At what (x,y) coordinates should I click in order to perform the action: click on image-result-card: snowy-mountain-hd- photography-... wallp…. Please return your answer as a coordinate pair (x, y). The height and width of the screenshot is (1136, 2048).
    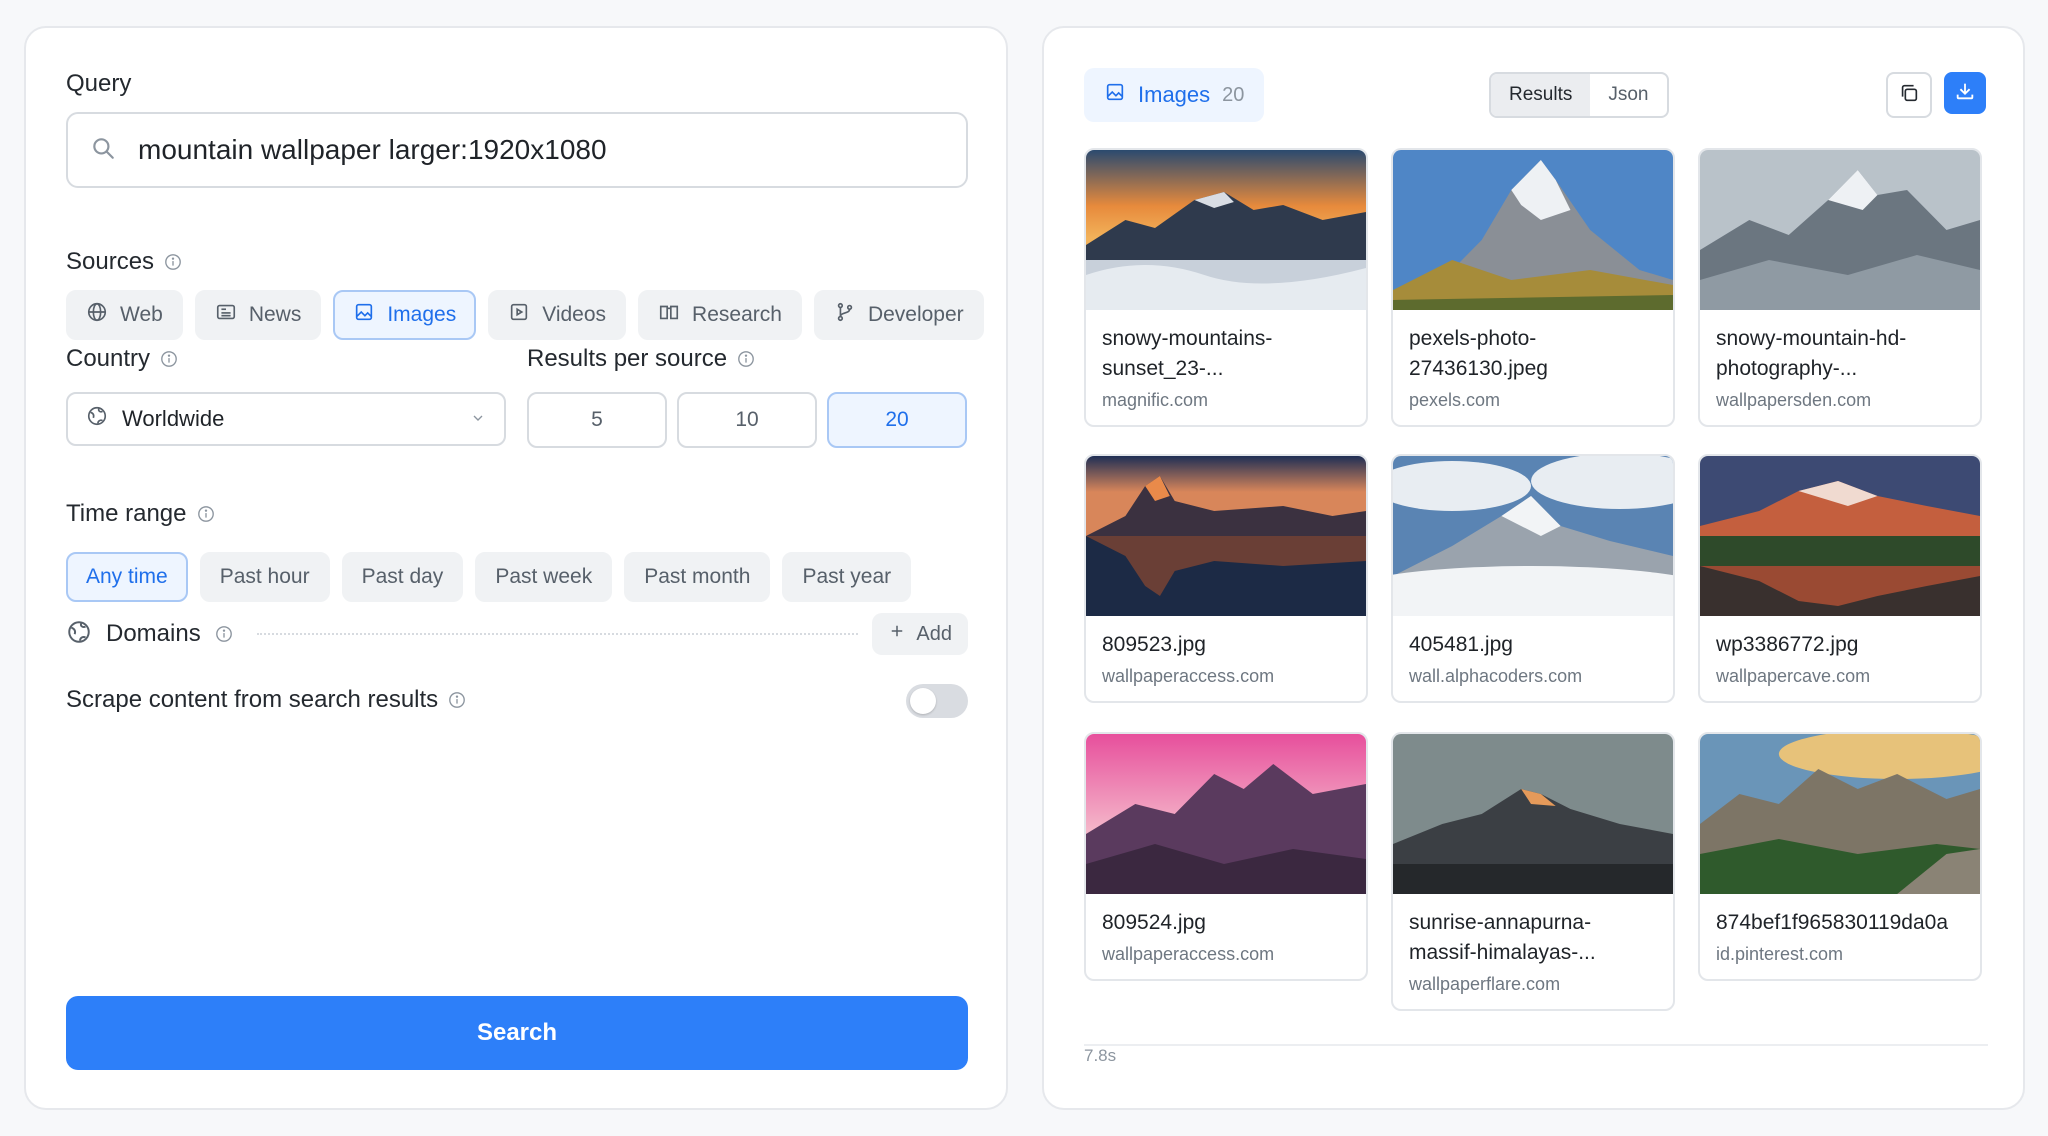
    Looking at the image, I should click on (1840, 287).